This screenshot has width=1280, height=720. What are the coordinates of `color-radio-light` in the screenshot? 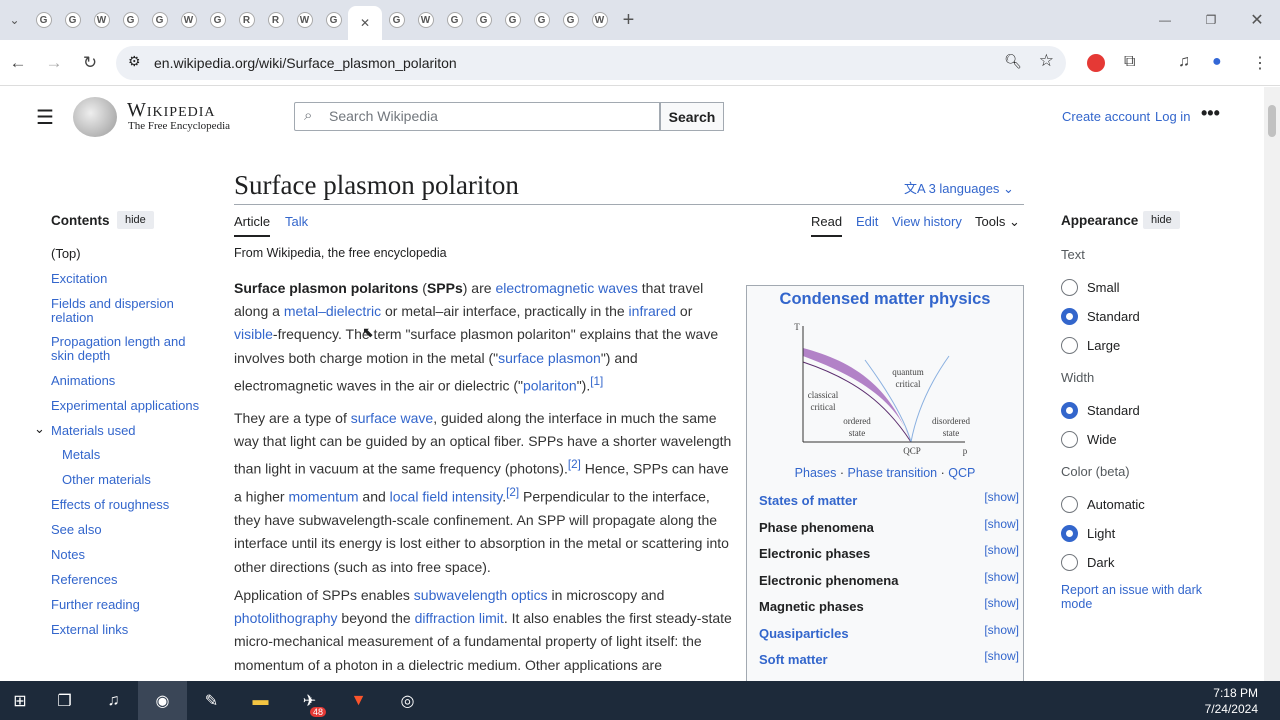 It's located at (1069, 533).